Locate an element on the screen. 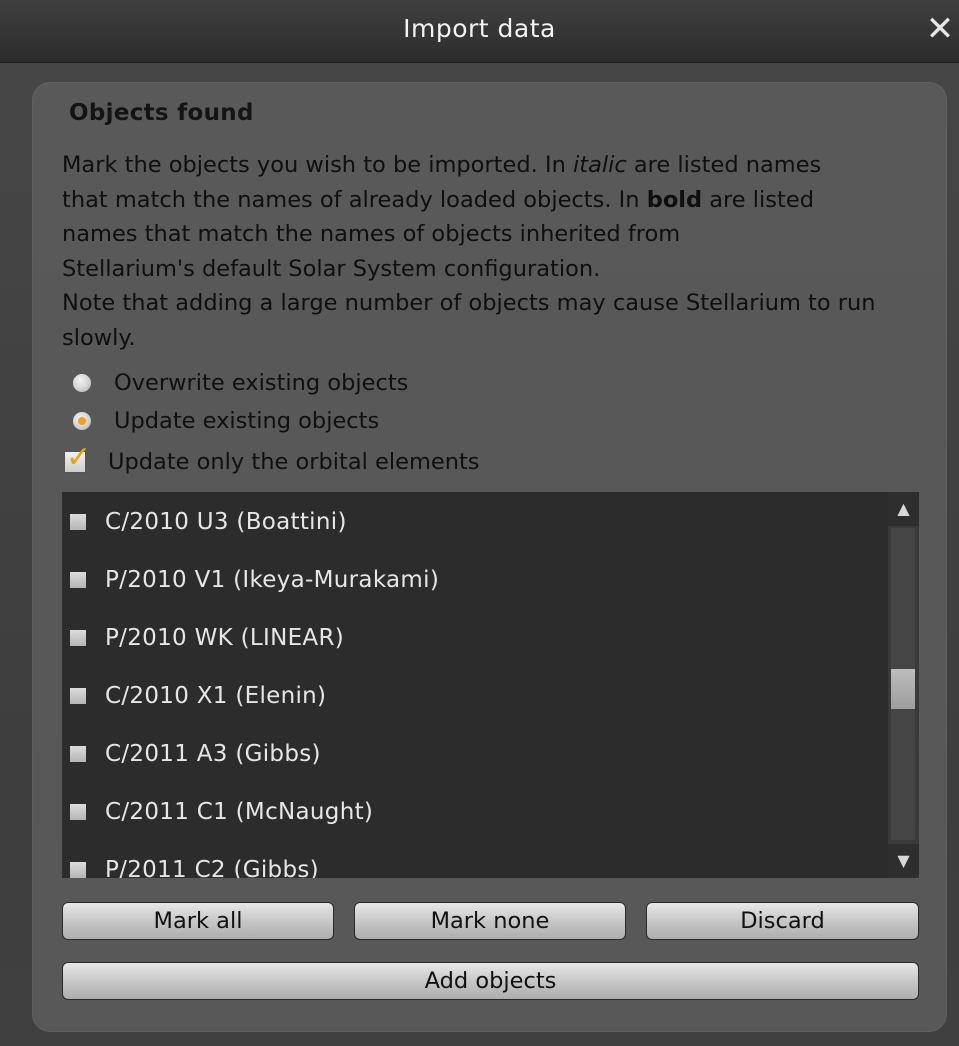 The image size is (959, 1046). overwrite-radio is located at coordinates (82, 383).